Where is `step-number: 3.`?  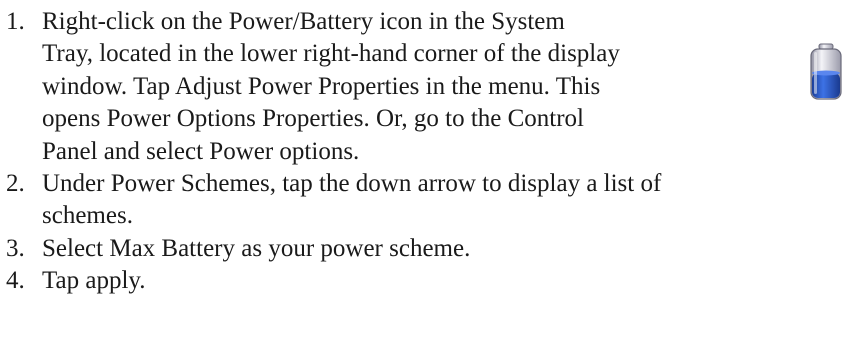
step-number: 3. is located at coordinates (15, 248).